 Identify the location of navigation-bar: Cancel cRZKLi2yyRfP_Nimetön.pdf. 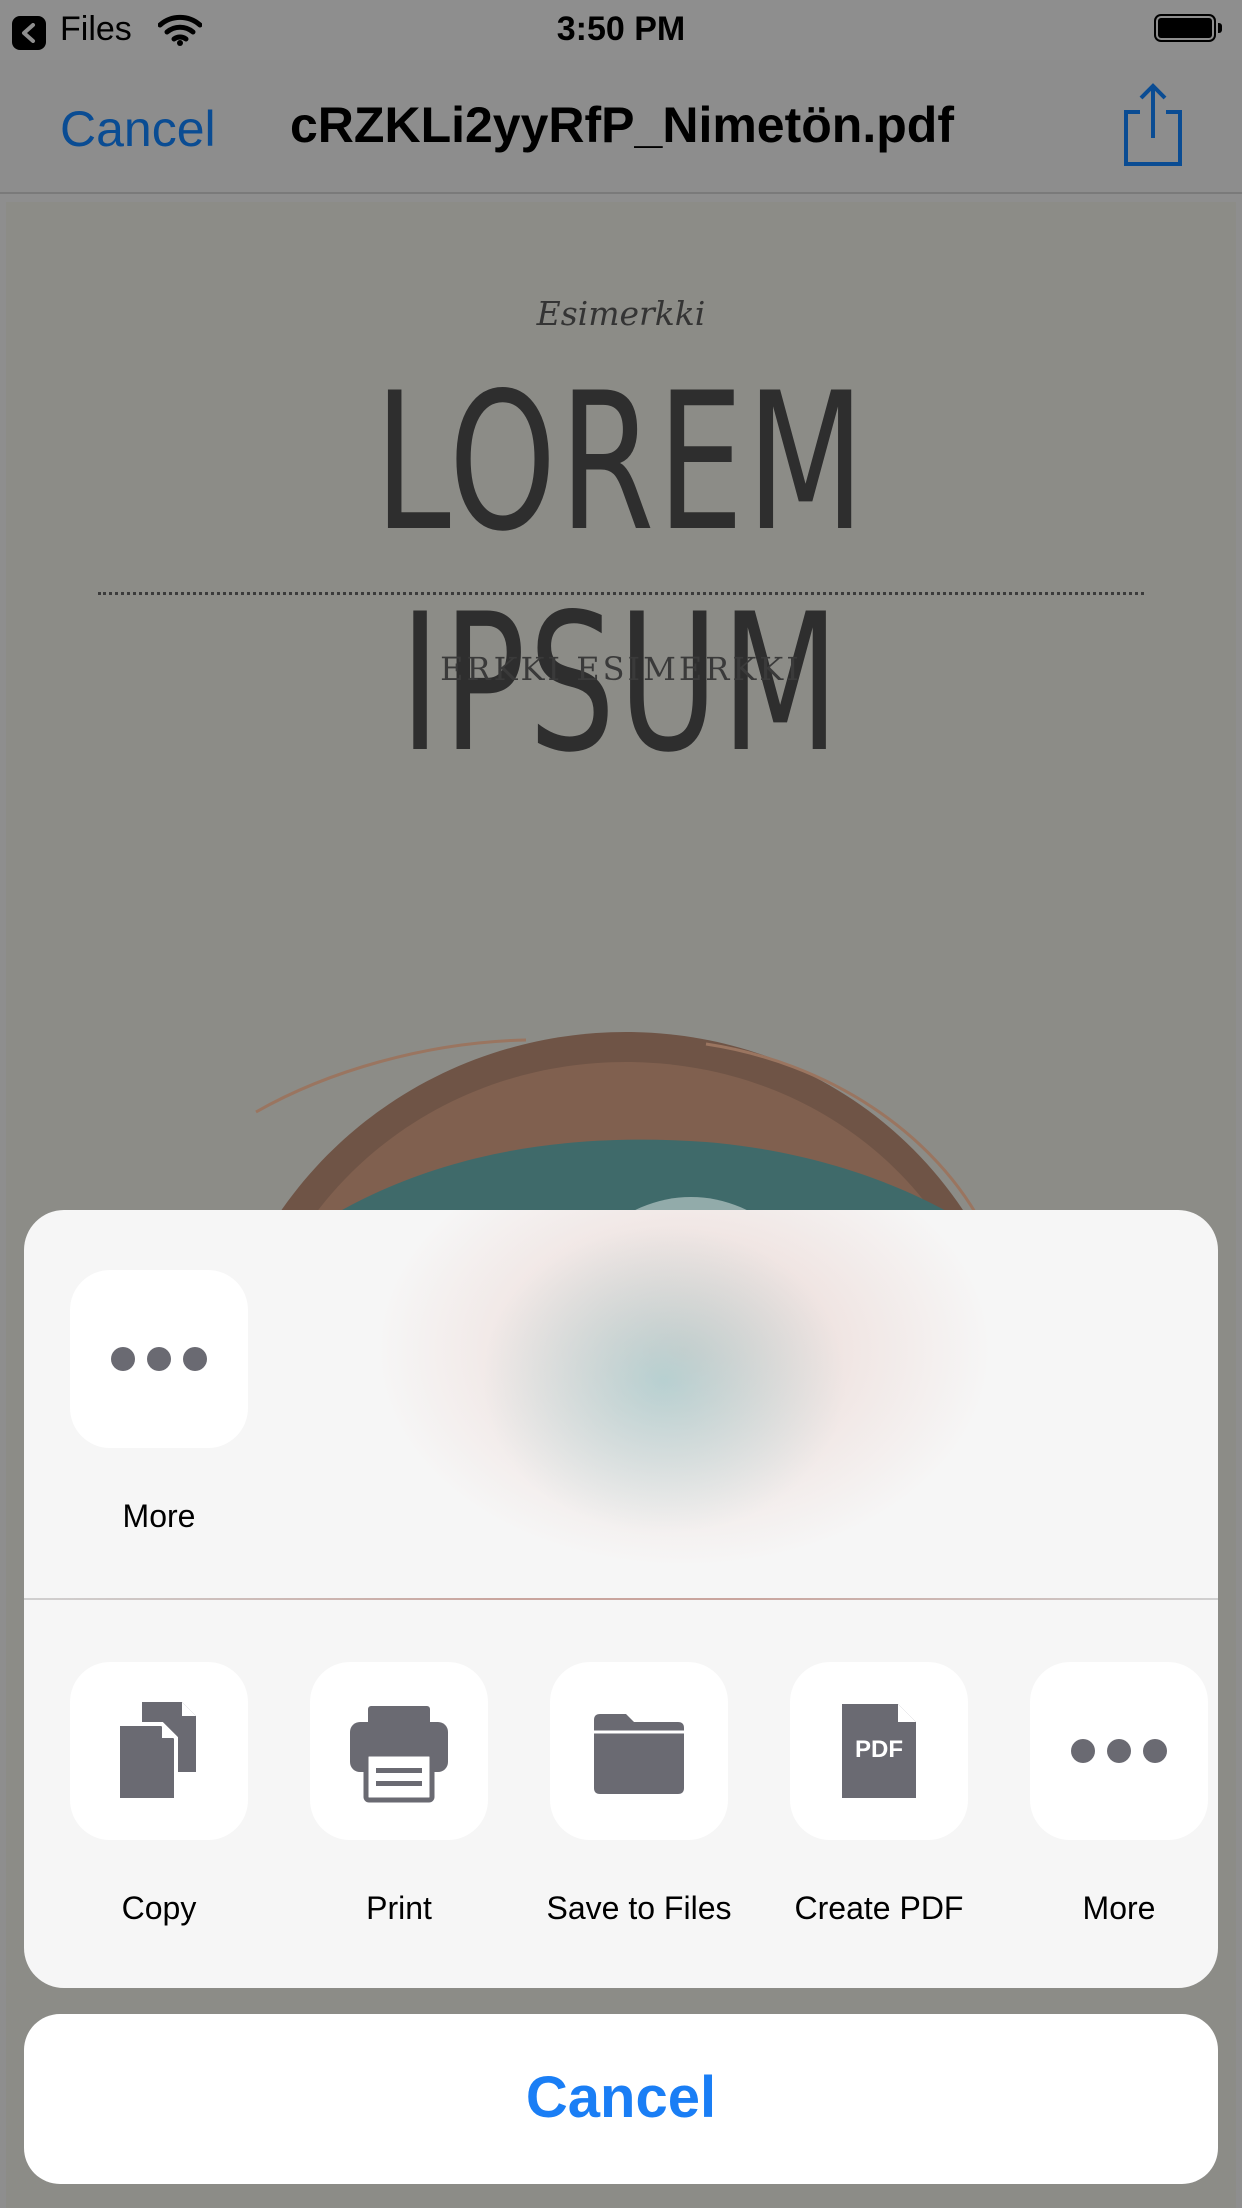
(621, 127).